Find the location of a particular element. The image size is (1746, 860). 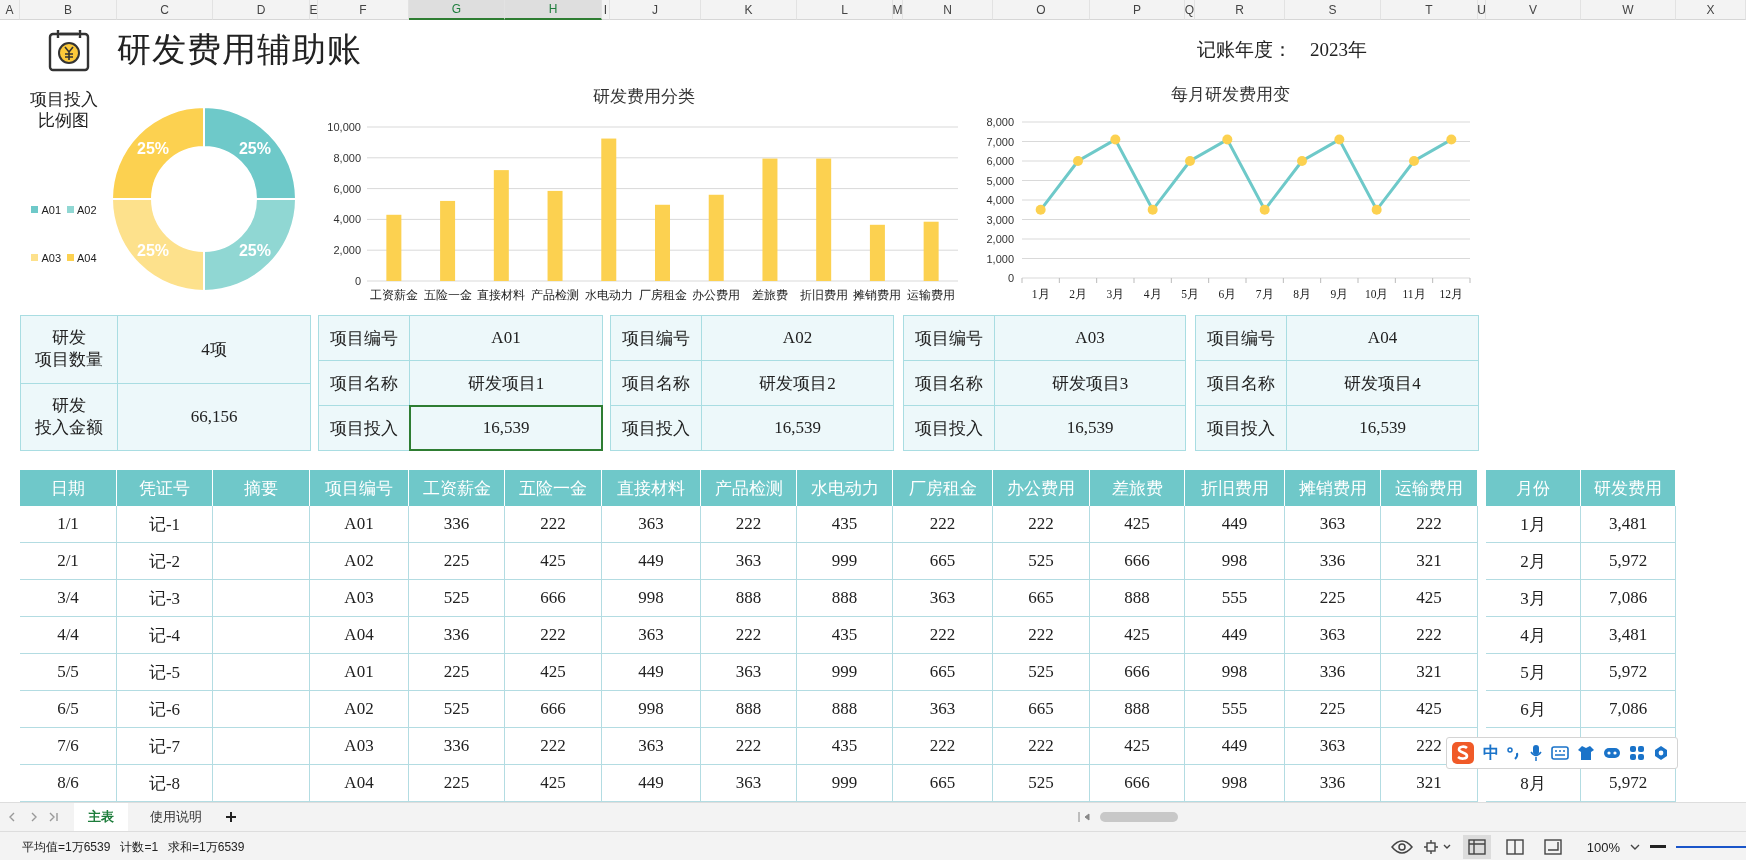

column-heading: 工资薪金 is located at coordinates (457, 488).